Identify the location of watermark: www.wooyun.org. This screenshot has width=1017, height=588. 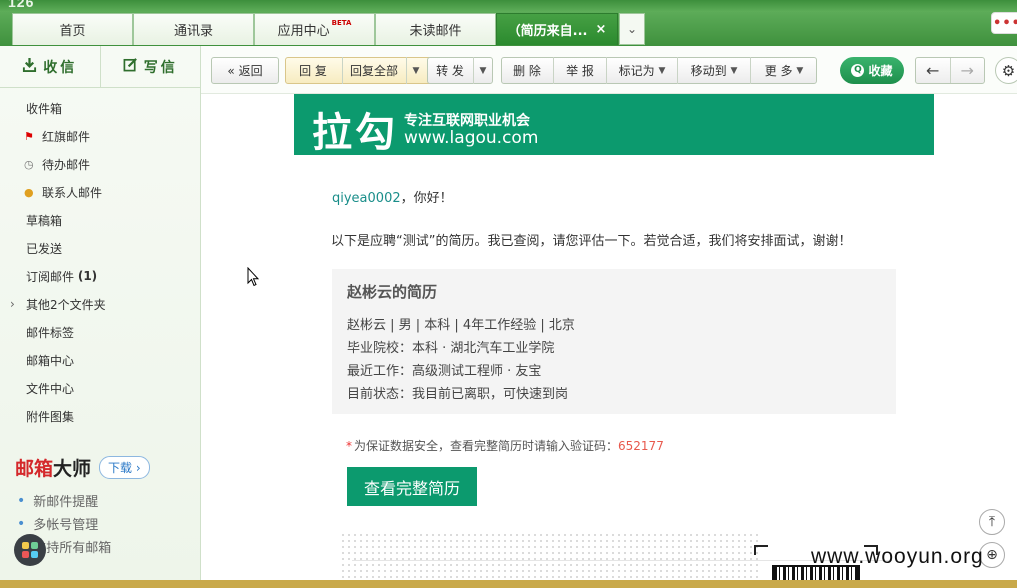
(897, 556).